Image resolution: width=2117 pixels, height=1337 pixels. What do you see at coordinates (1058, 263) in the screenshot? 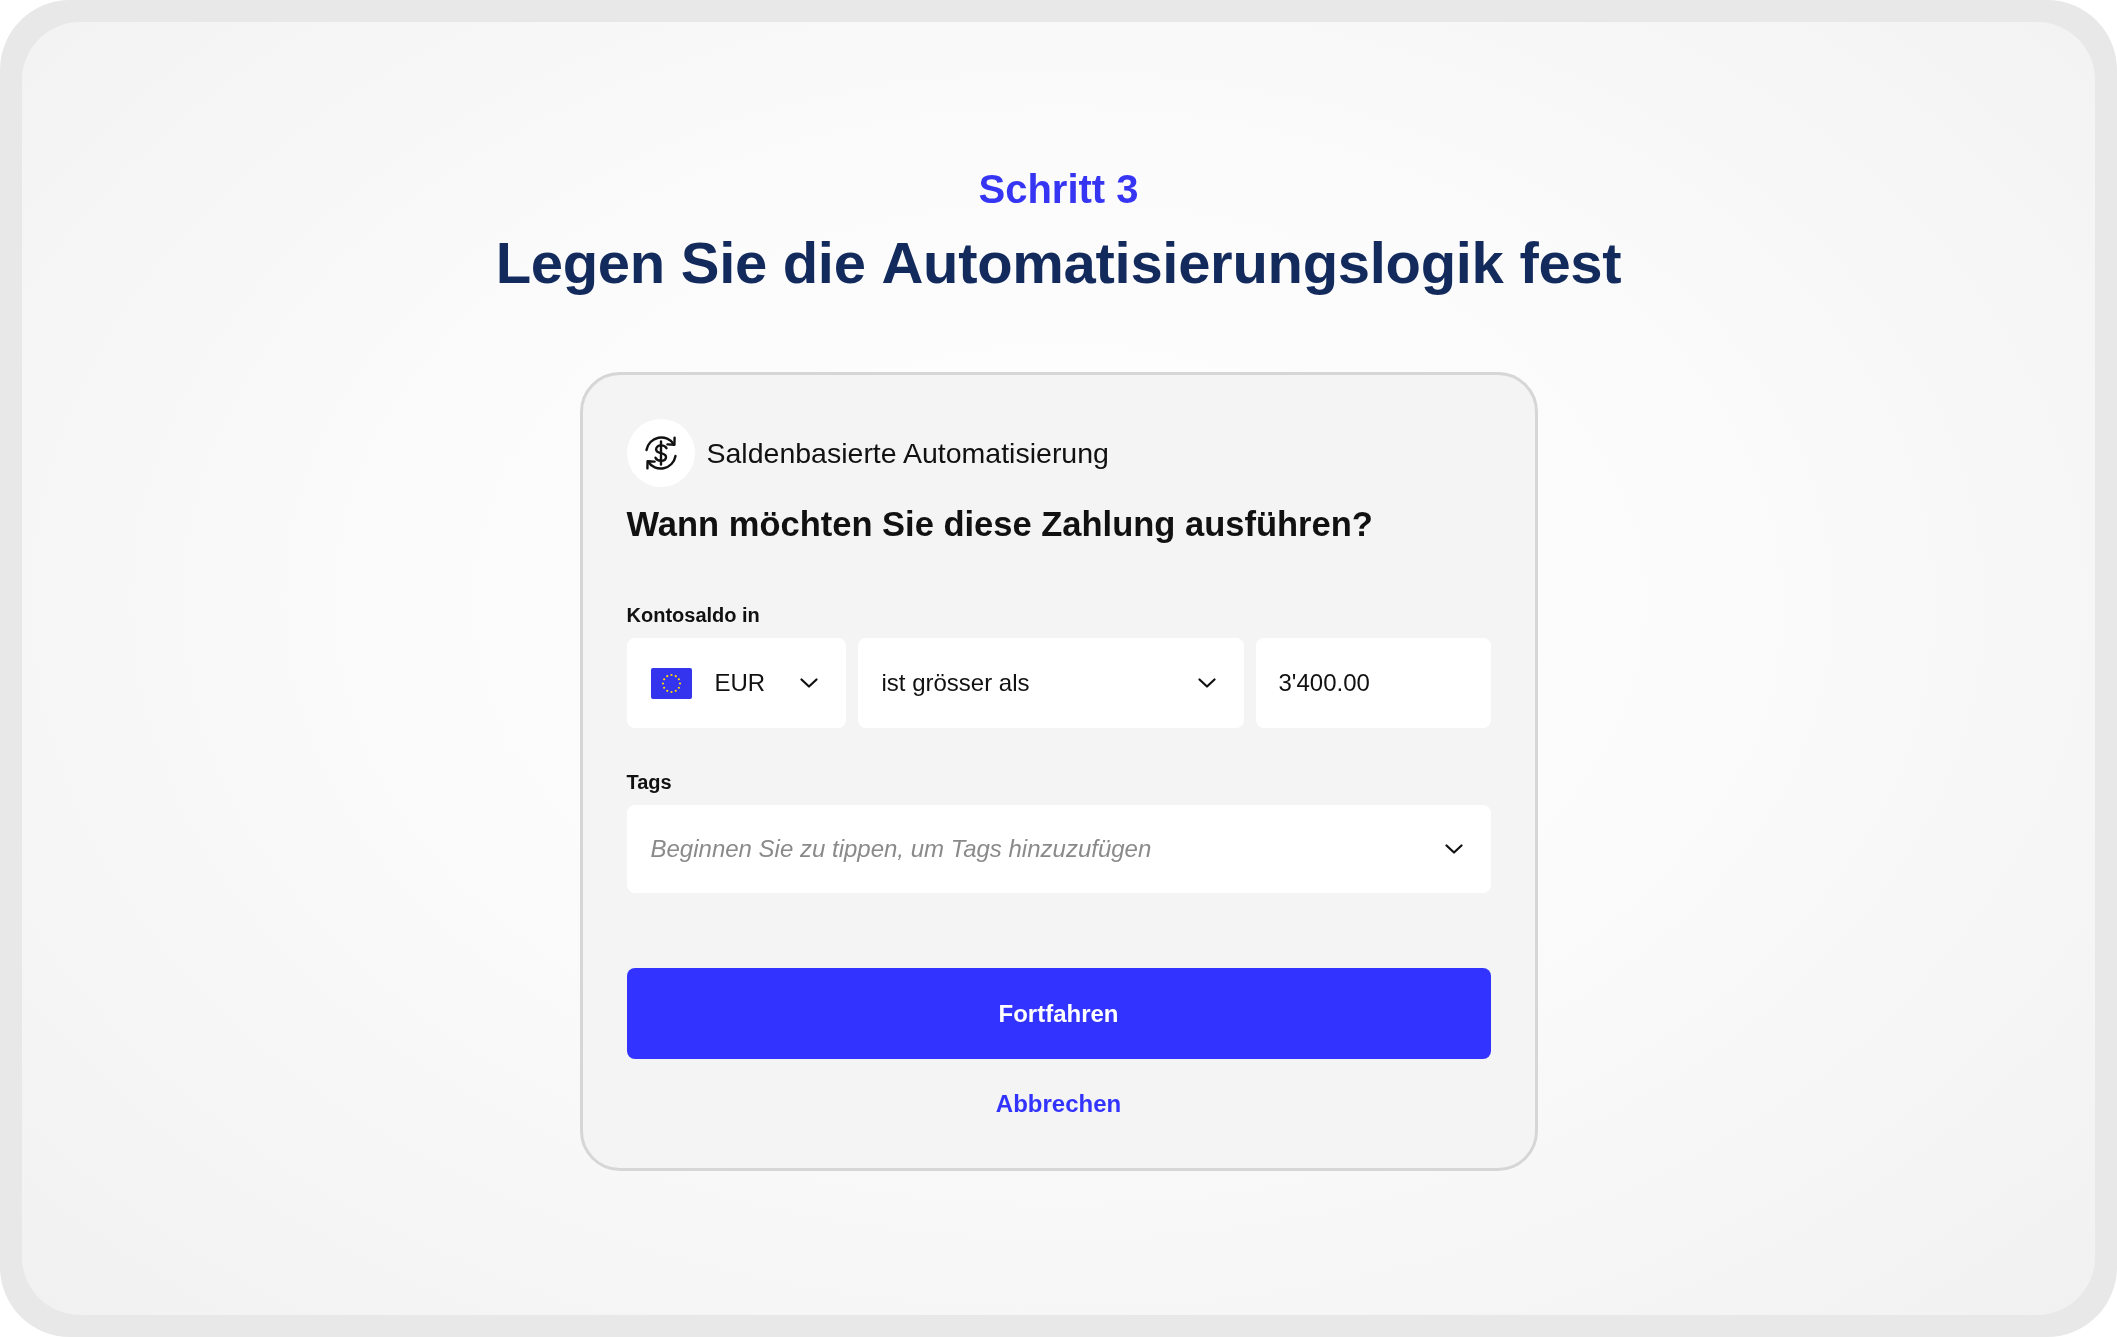
I see `page-title: Legen Sie die Automatisierungslogik fest` at bounding box center [1058, 263].